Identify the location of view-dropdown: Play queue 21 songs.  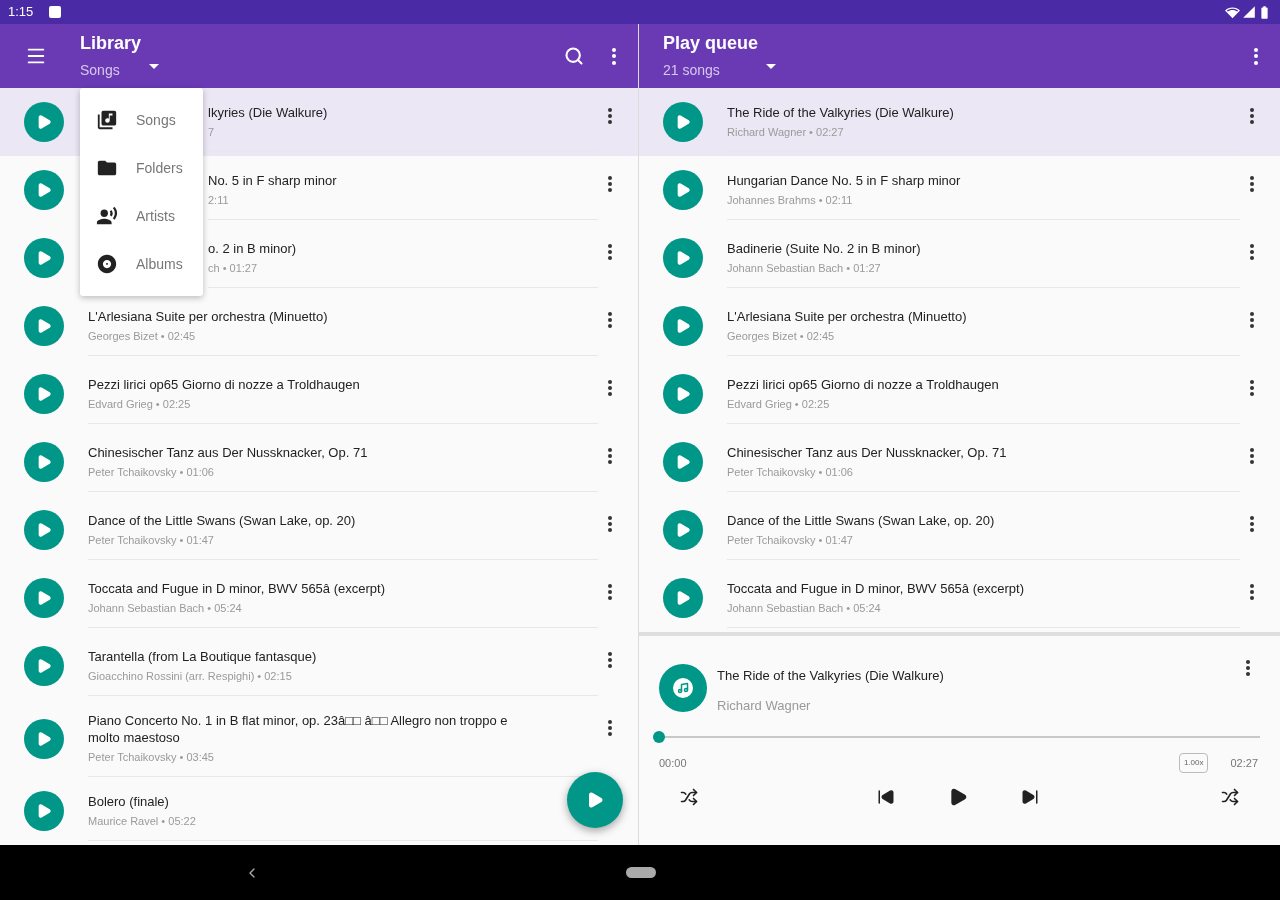
(720, 56).